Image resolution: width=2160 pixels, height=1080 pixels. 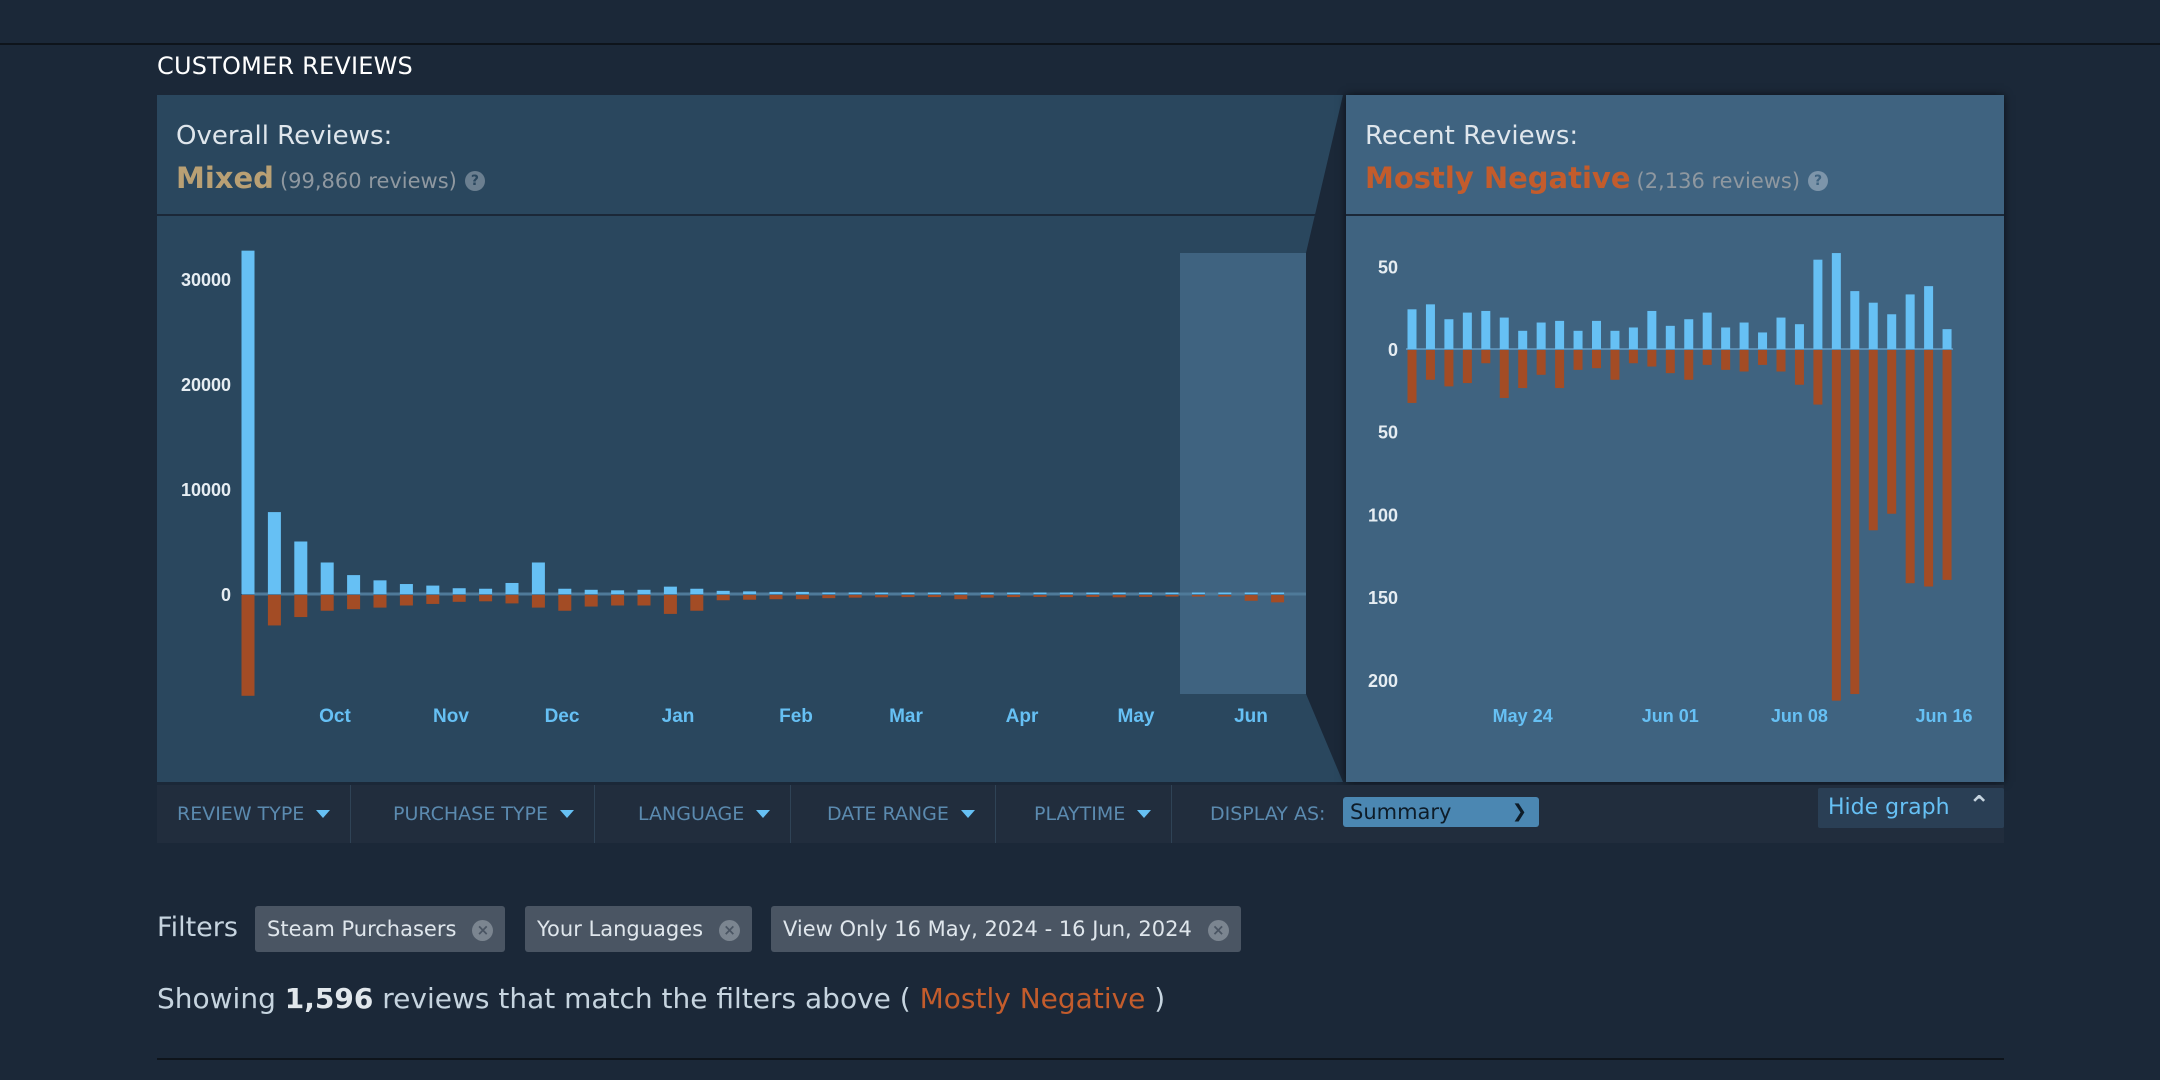 What do you see at coordinates (705, 814) in the screenshot?
I see `language-dropdown: LANGUAGE` at bounding box center [705, 814].